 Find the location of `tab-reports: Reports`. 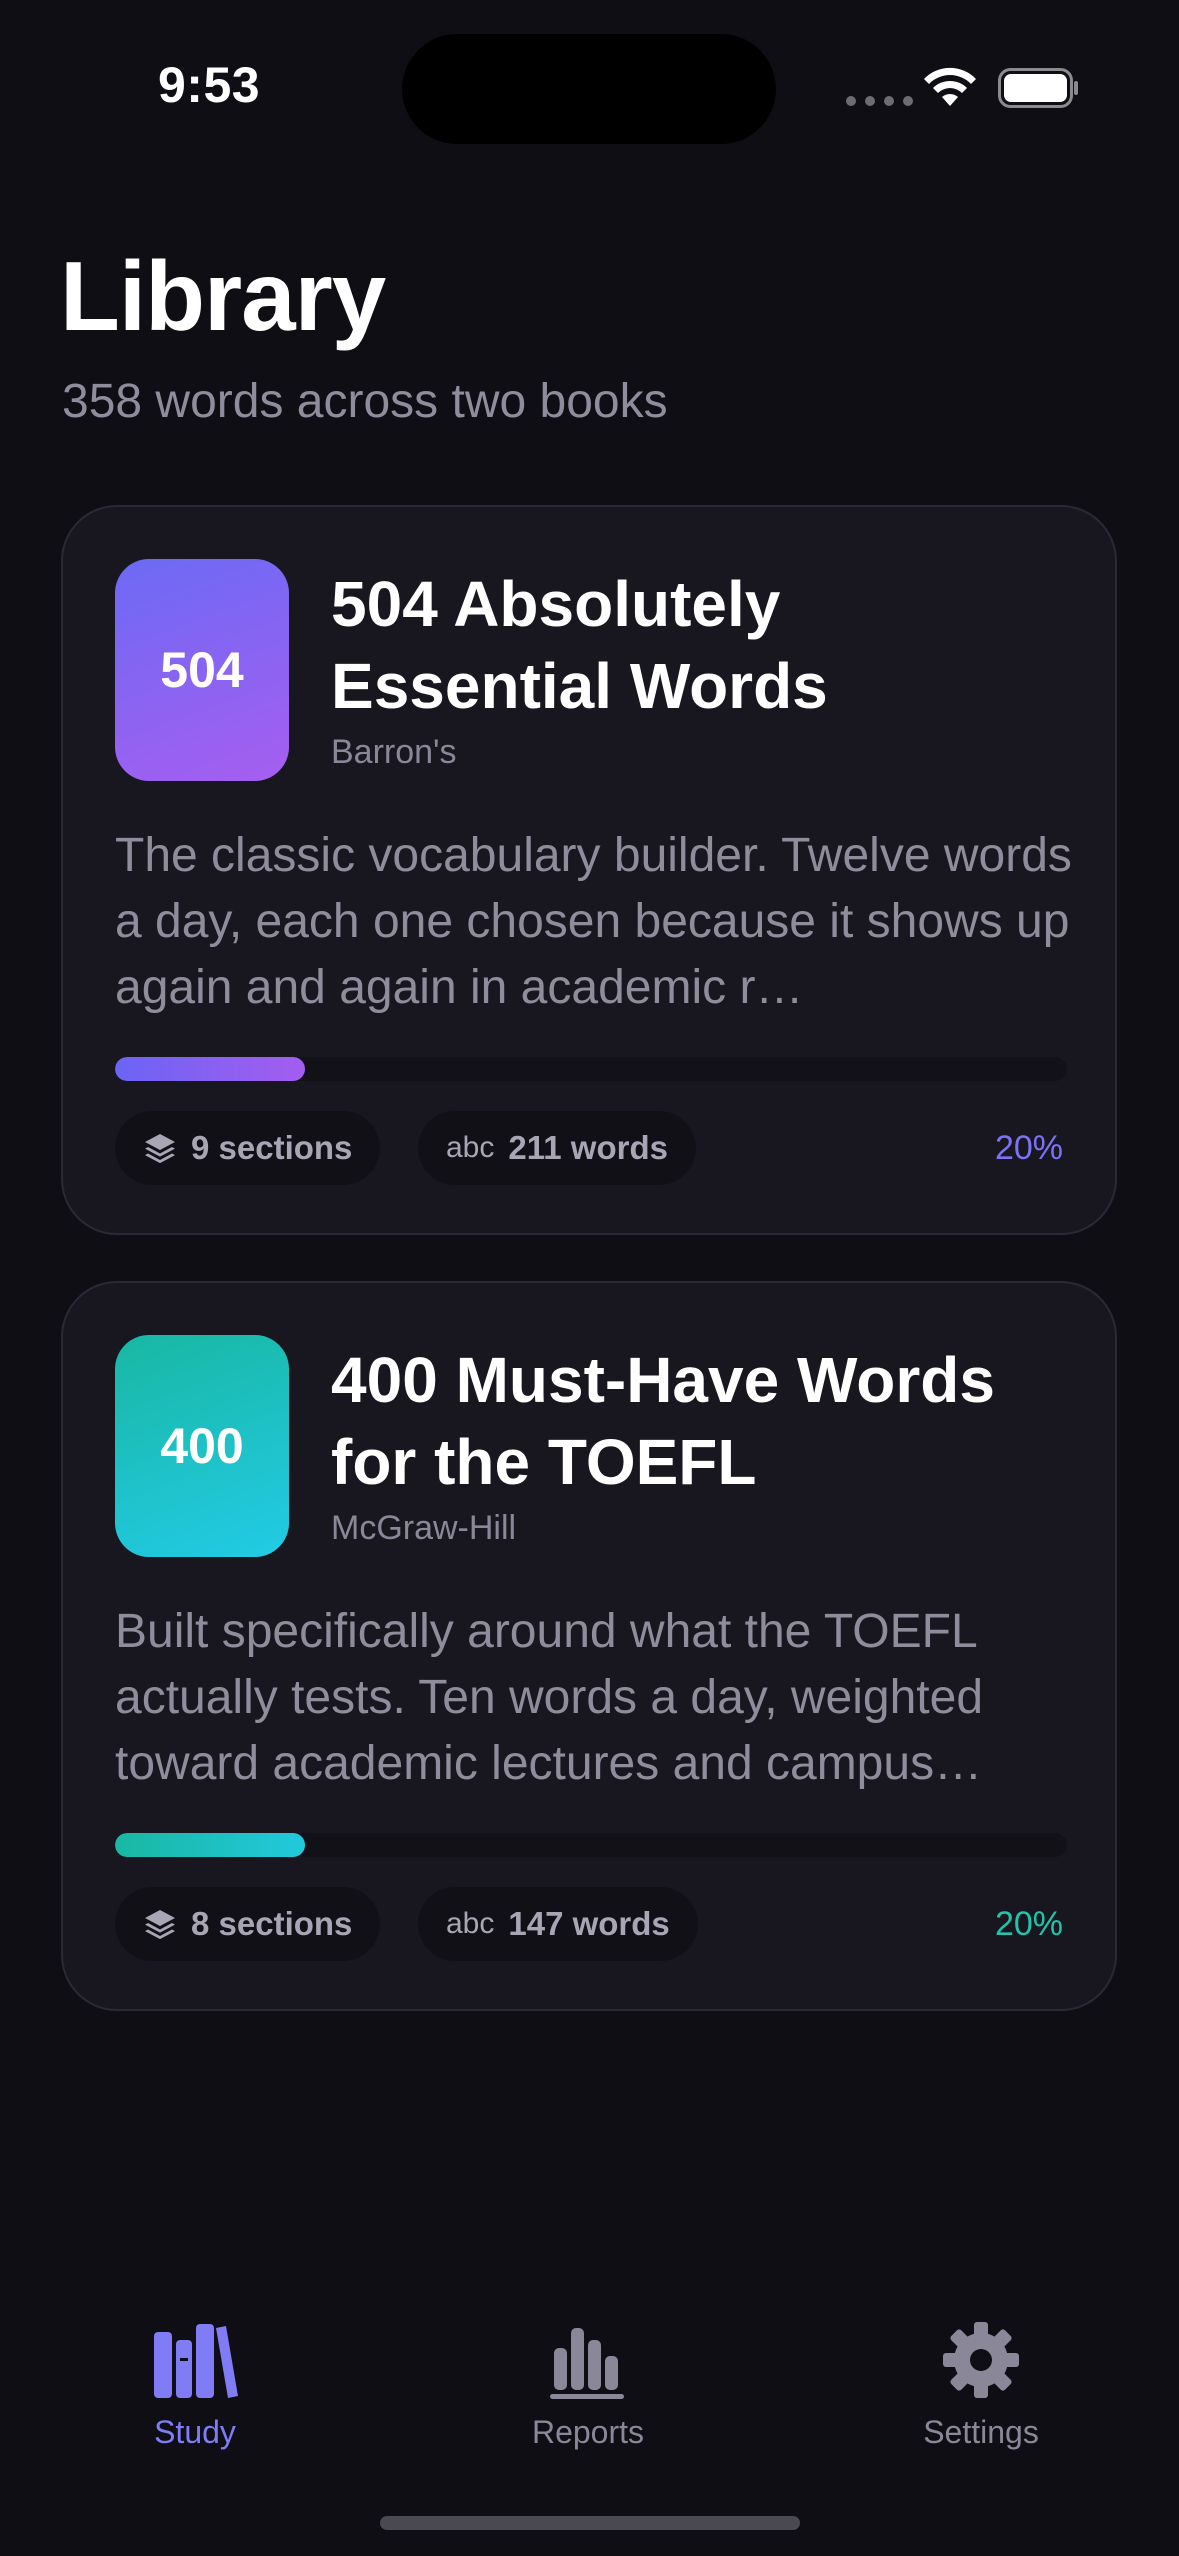

tab-reports: Reports is located at coordinates (588, 2388).